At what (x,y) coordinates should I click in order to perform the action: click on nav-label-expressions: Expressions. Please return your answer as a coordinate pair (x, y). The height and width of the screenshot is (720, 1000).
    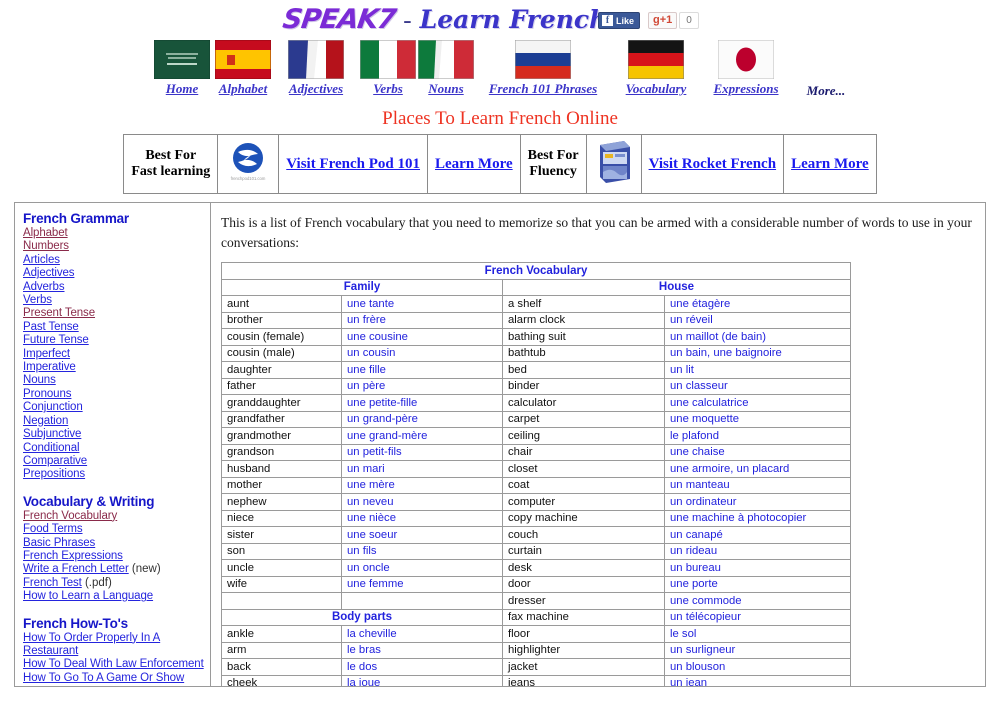
    Looking at the image, I should click on (746, 88).